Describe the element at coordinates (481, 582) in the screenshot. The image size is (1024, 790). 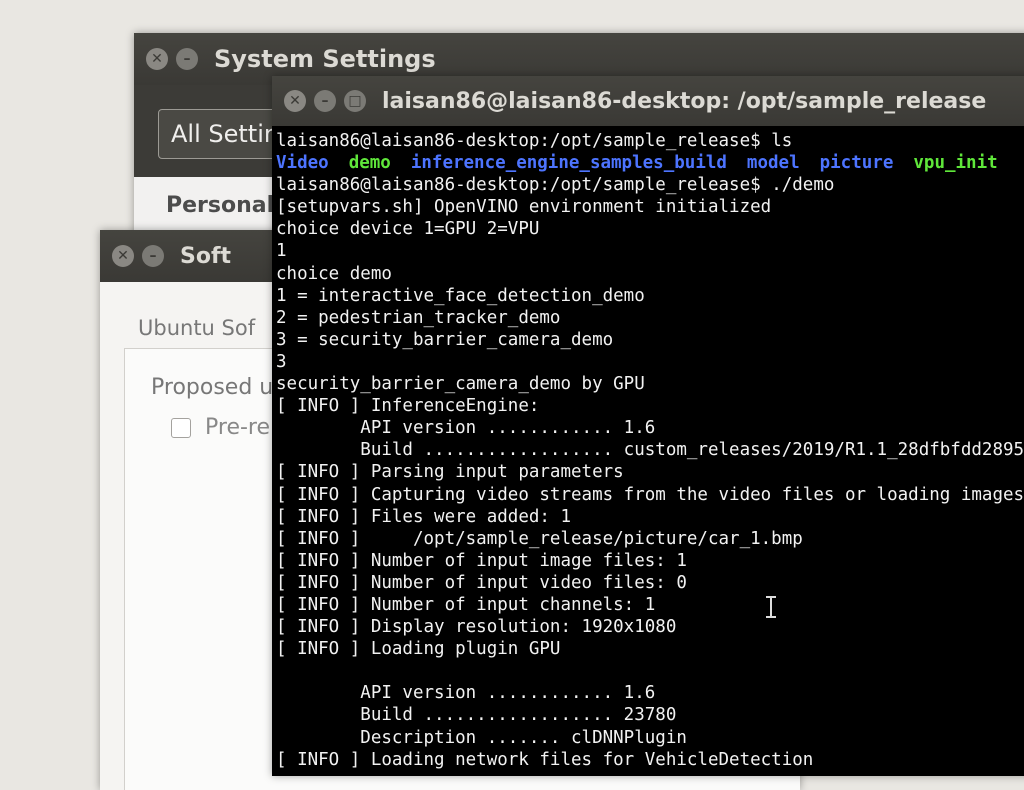
I see `output-line: [ INFO ] Number of input video files: 0` at that location.